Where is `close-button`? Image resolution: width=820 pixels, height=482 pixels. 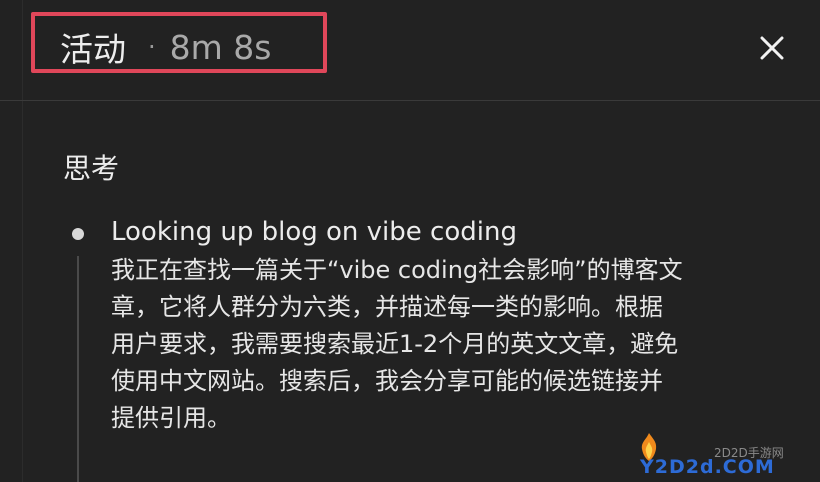
close-button is located at coordinates (772, 48).